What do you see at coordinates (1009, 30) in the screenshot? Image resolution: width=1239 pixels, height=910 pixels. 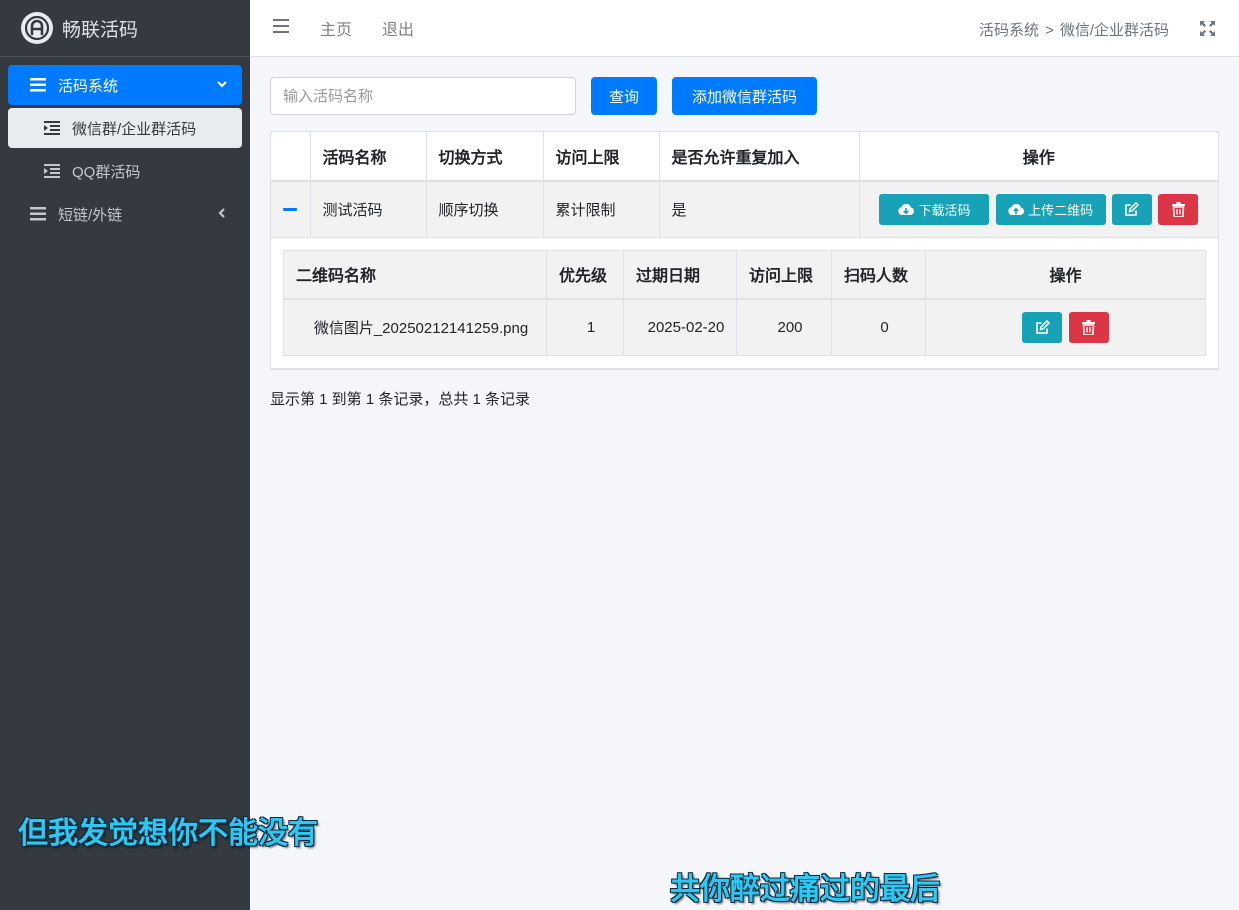 I see `breadcrumb-item: 活码系统` at bounding box center [1009, 30].